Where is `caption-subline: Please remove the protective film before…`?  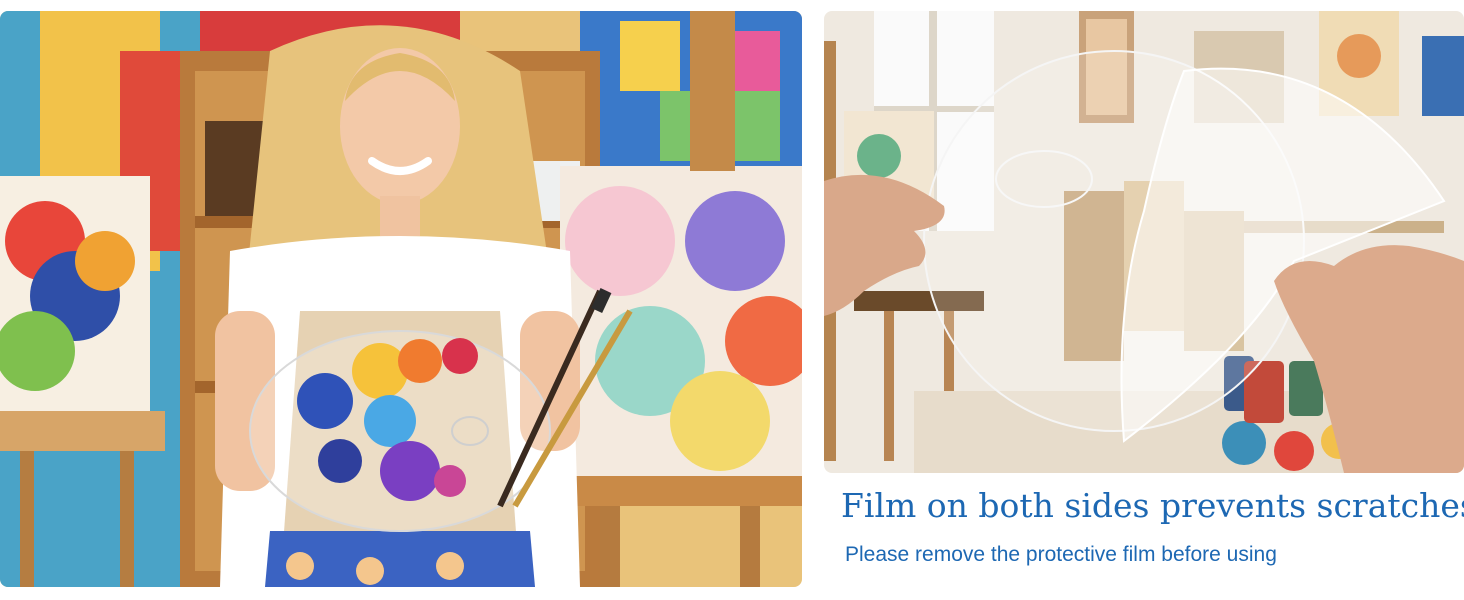 caption-subline: Please remove the protective film before… is located at coordinates (1061, 554).